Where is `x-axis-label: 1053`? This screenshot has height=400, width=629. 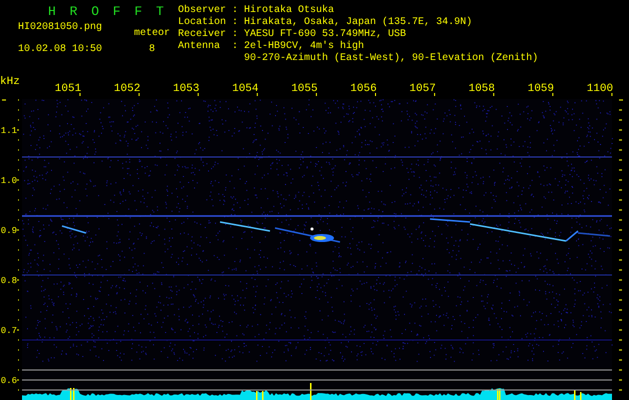 x-axis-label: 1053 is located at coordinates (186, 89).